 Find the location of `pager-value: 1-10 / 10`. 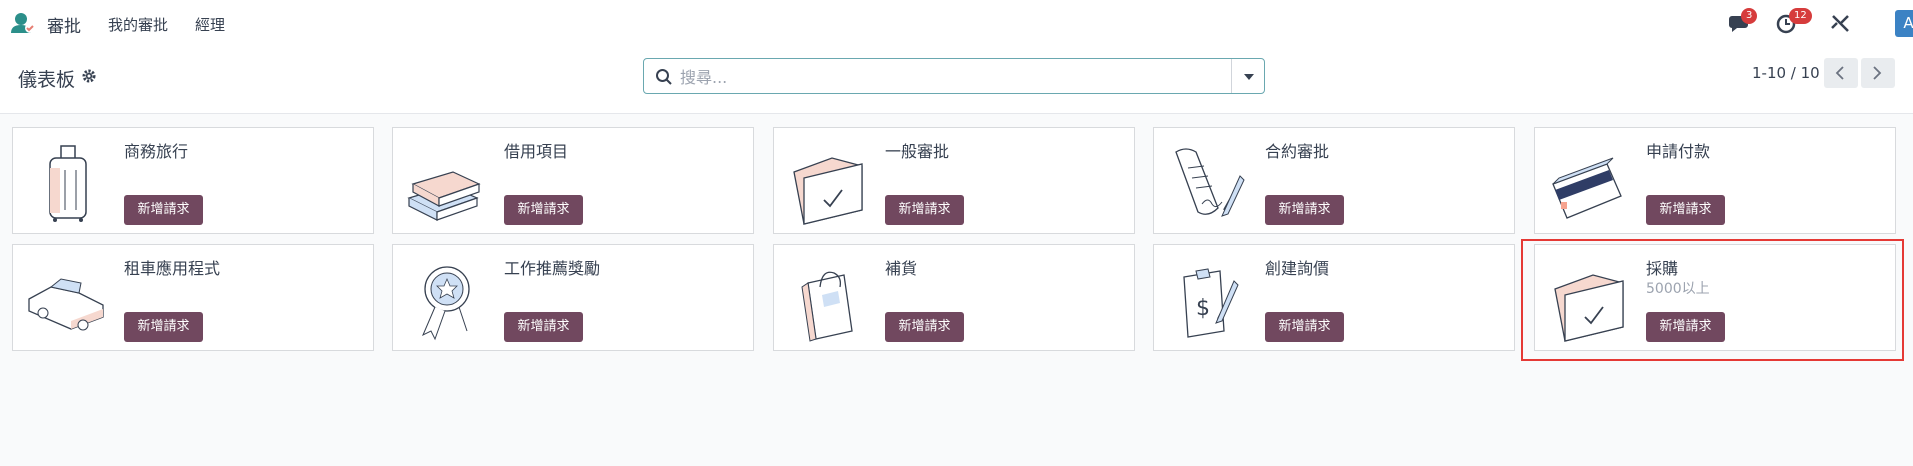

pager-value: 1-10 / 10 is located at coordinates (1786, 73).